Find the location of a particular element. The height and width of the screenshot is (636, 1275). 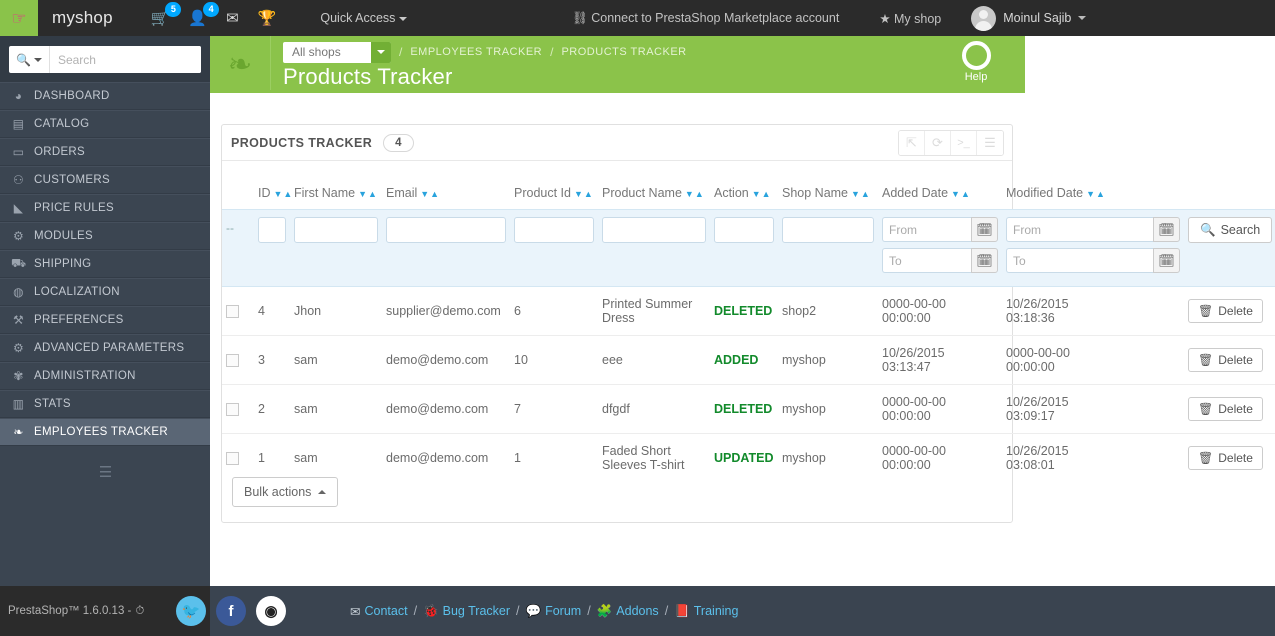

filter-input-product-name is located at coordinates (654, 230).